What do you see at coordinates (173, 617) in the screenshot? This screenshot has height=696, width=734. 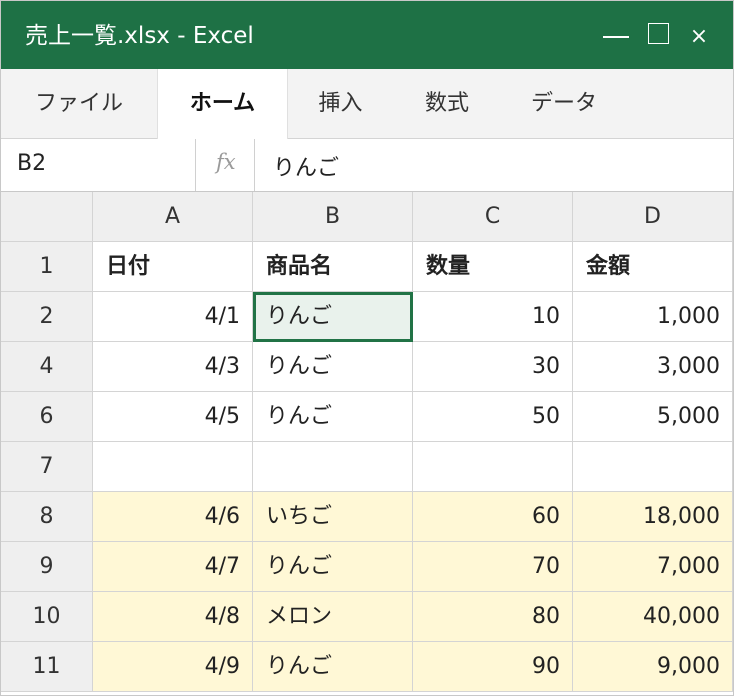 I see `cell-a10: 4/8` at bounding box center [173, 617].